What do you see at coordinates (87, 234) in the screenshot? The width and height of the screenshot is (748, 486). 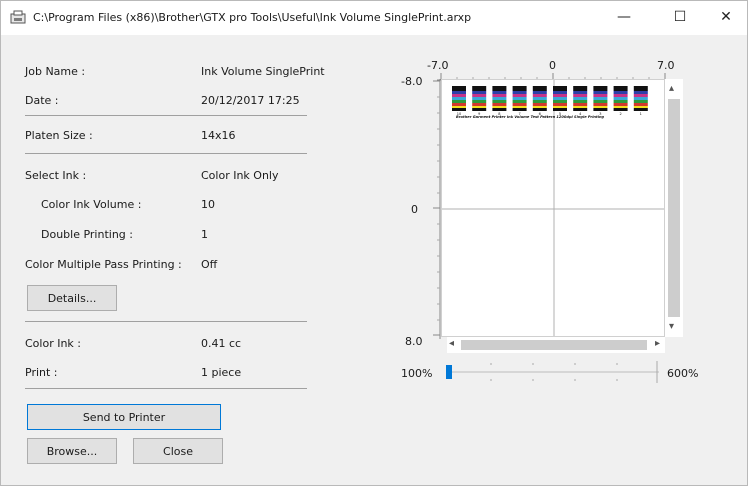 I see `double-printing-label: Double Printing :` at bounding box center [87, 234].